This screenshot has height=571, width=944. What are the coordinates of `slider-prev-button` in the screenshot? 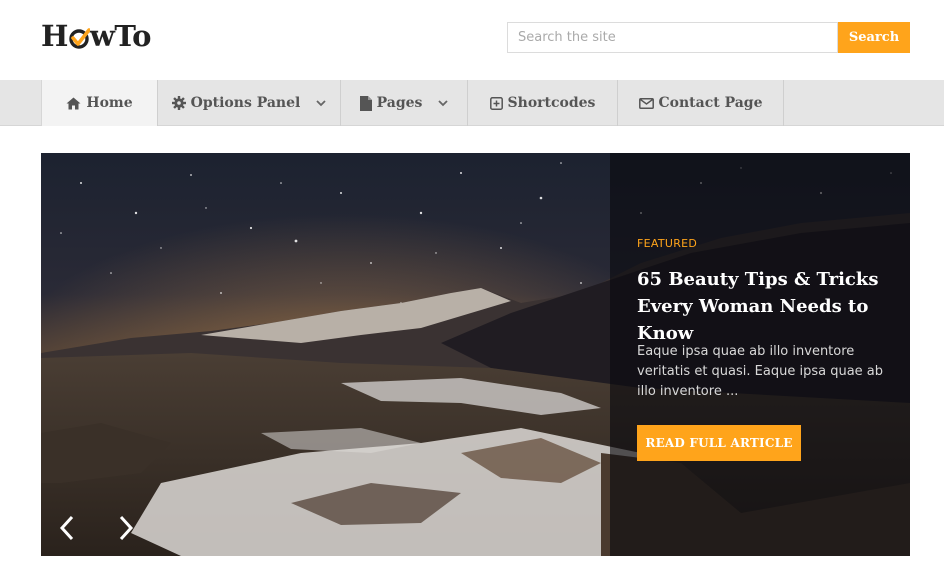 It's located at (67, 528).